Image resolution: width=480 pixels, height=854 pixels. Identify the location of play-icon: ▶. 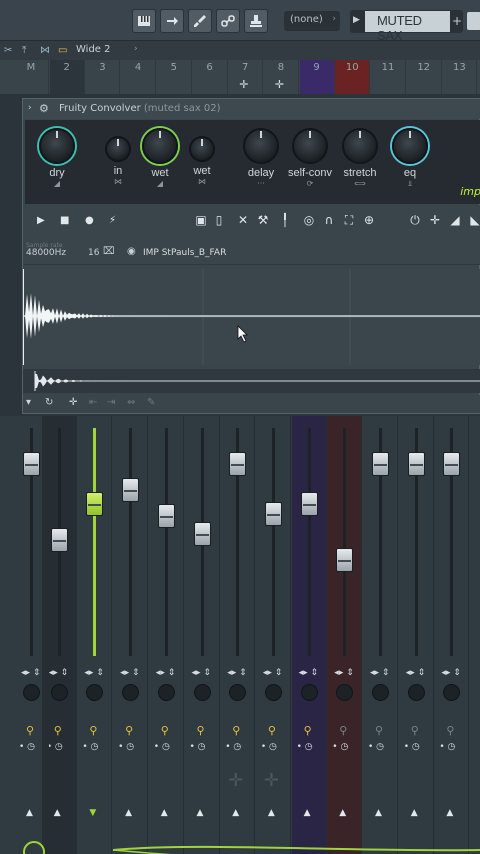
(41, 220).